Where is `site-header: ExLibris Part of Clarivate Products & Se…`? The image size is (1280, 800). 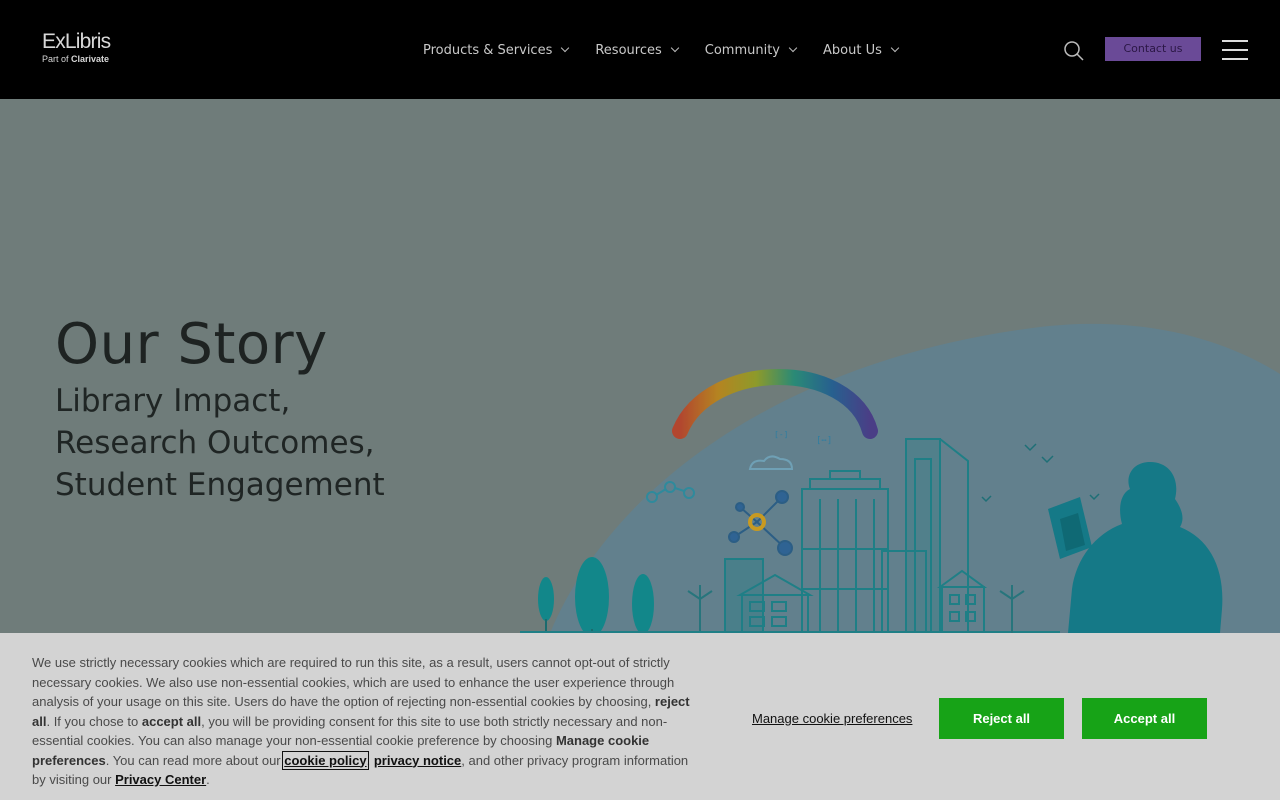
site-header: ExLibris Part of Clarivate Products & Se… is located at coordinates (640, 49).